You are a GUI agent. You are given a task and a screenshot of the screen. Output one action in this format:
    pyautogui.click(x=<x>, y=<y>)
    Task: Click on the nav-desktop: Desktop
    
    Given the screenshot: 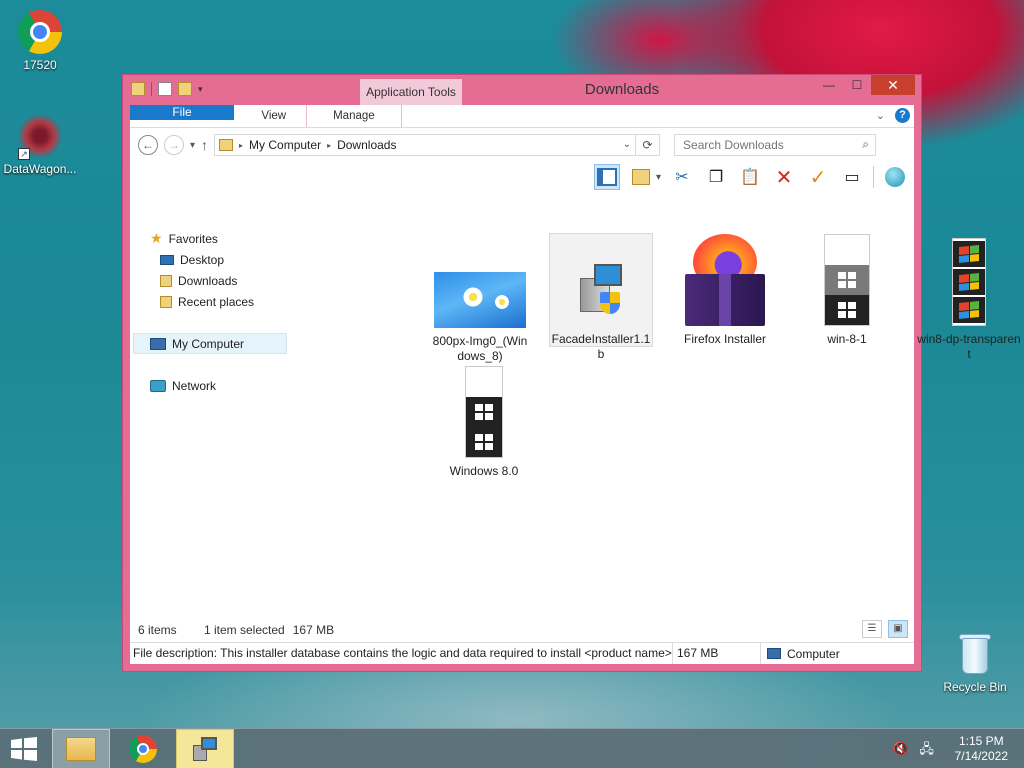 What is the action you would take?
    pyautogui.click(x=210, y=259)
    